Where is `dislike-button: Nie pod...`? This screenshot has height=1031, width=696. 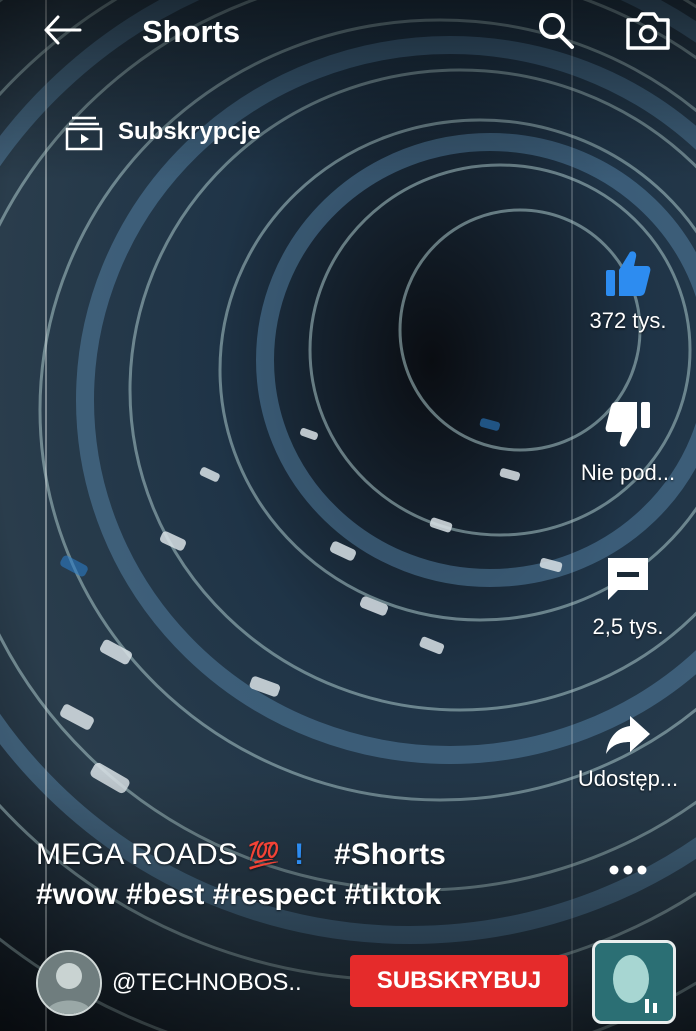
dislike-button: Nie pod... is located at coordinates (628, 443).